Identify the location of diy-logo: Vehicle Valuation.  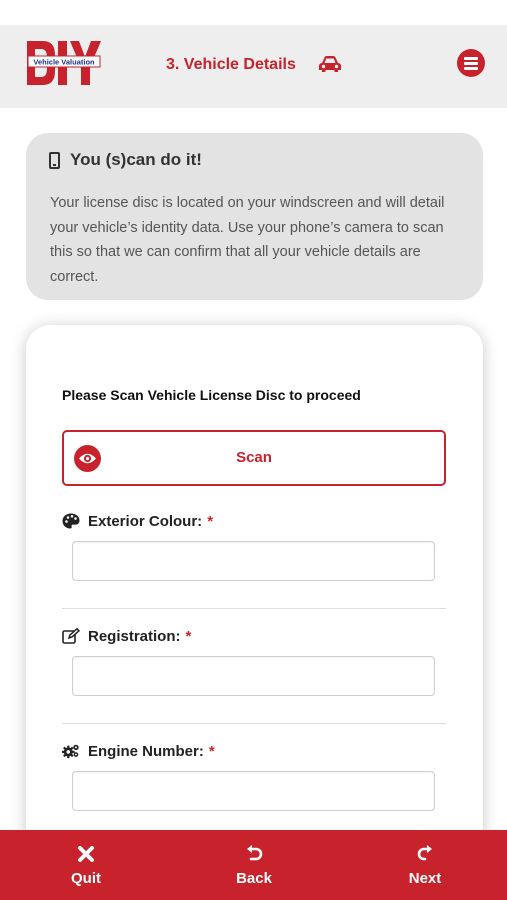
(64, 63).